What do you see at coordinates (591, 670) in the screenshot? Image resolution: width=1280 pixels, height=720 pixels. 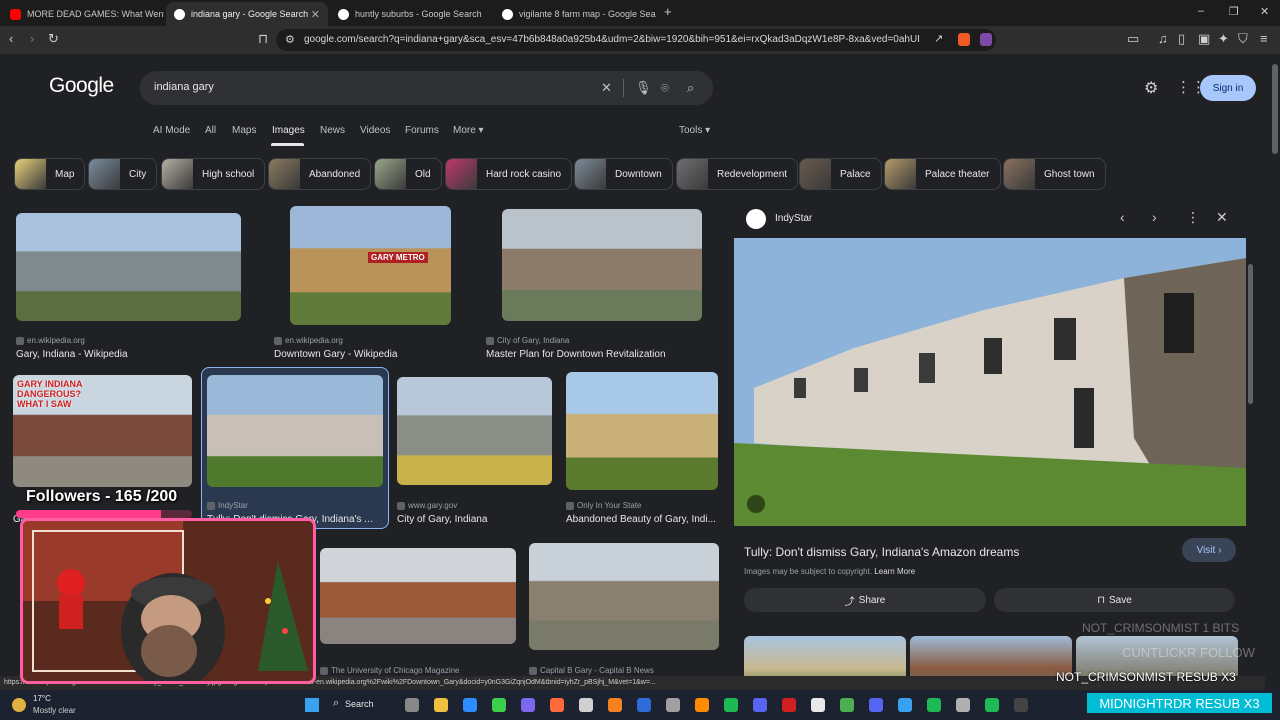 I see `result-source: Capital B Gary - Capital B News` at bounding box center [591, 670].